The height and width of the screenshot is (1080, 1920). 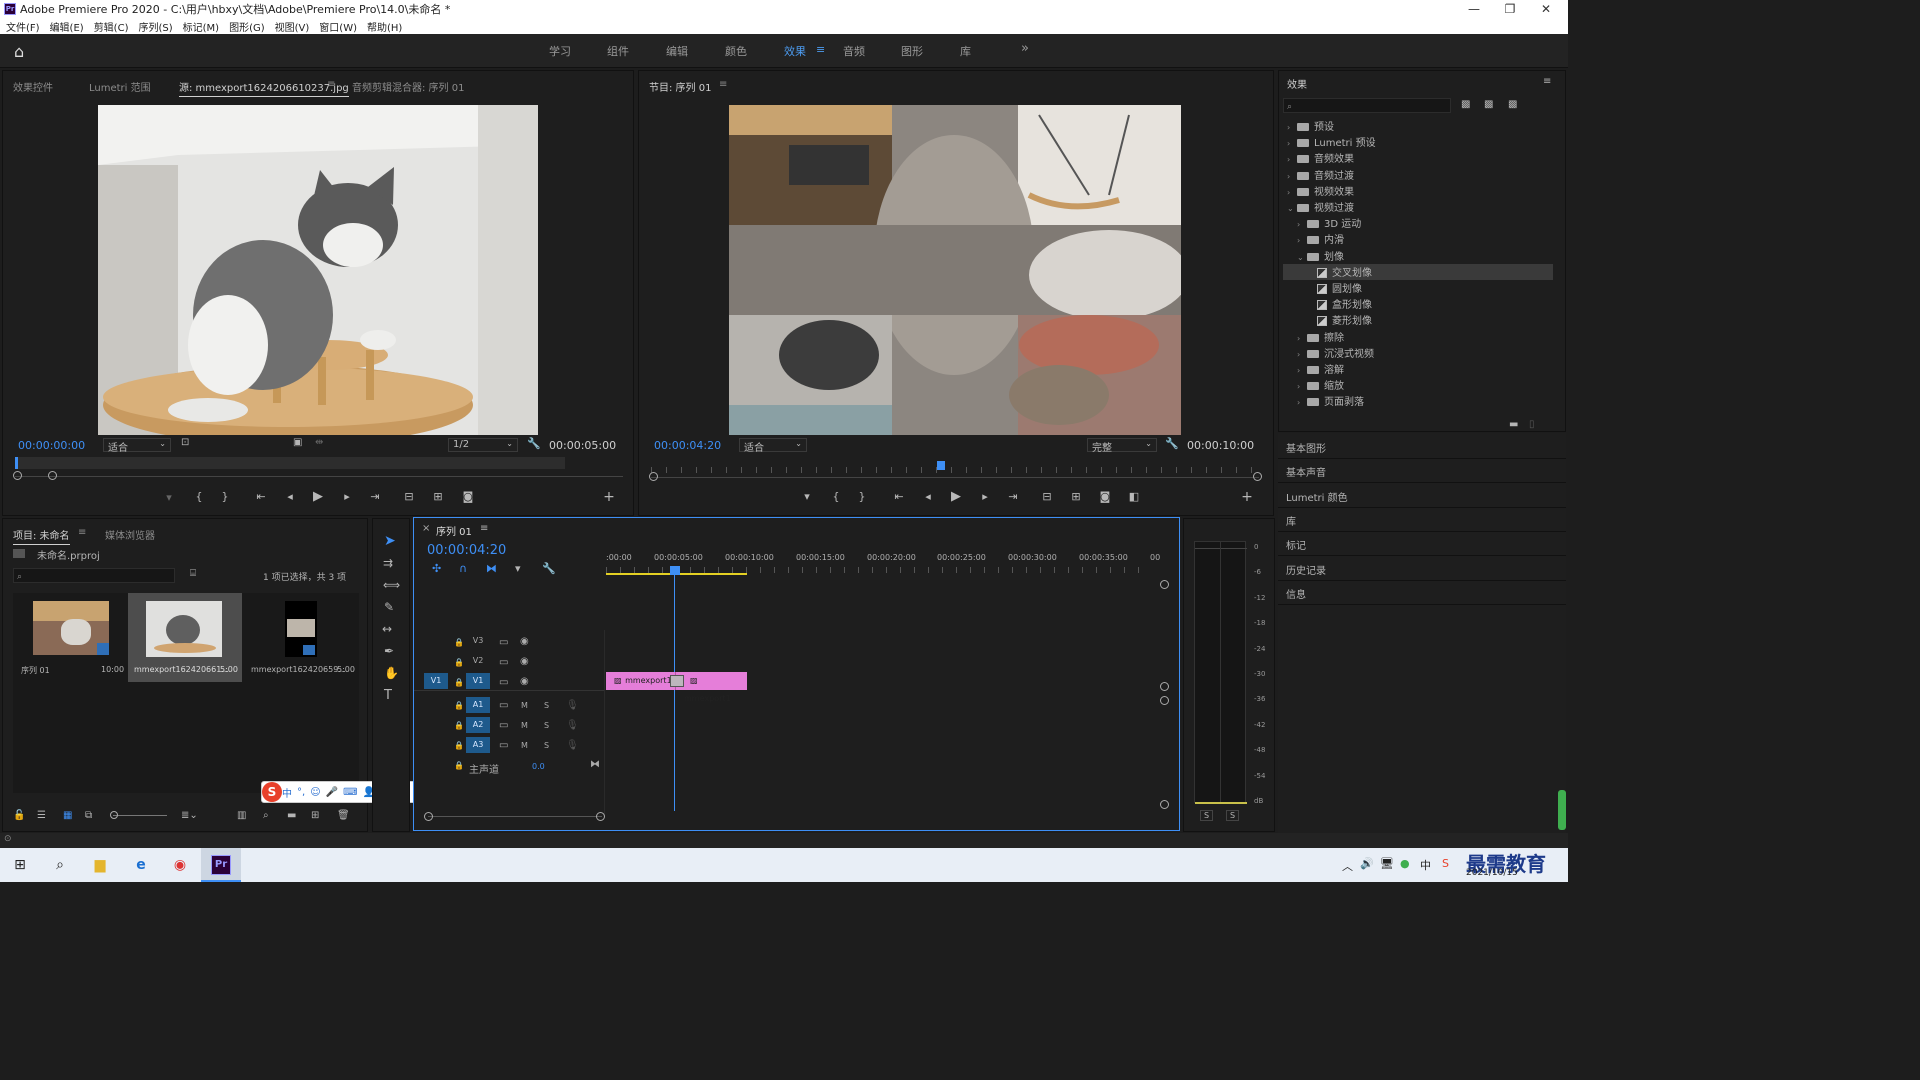 I want to click on program-tab-menu-icon: ≡, so click(x=723, y=84).